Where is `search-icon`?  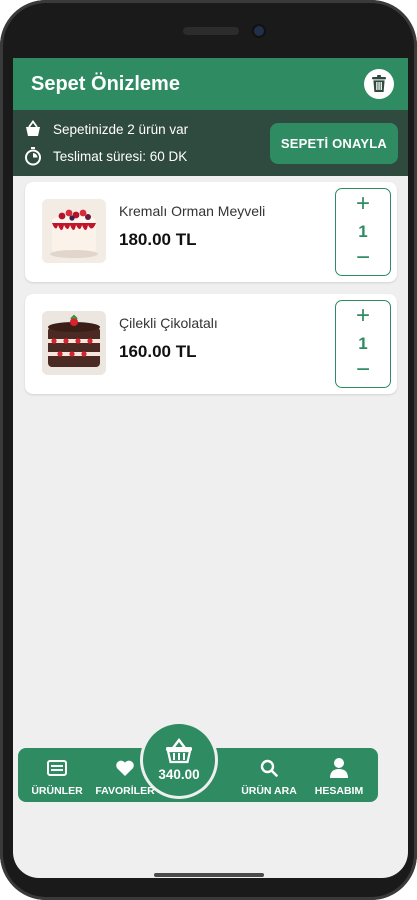
search-icon is located at coordinates (269, 768).